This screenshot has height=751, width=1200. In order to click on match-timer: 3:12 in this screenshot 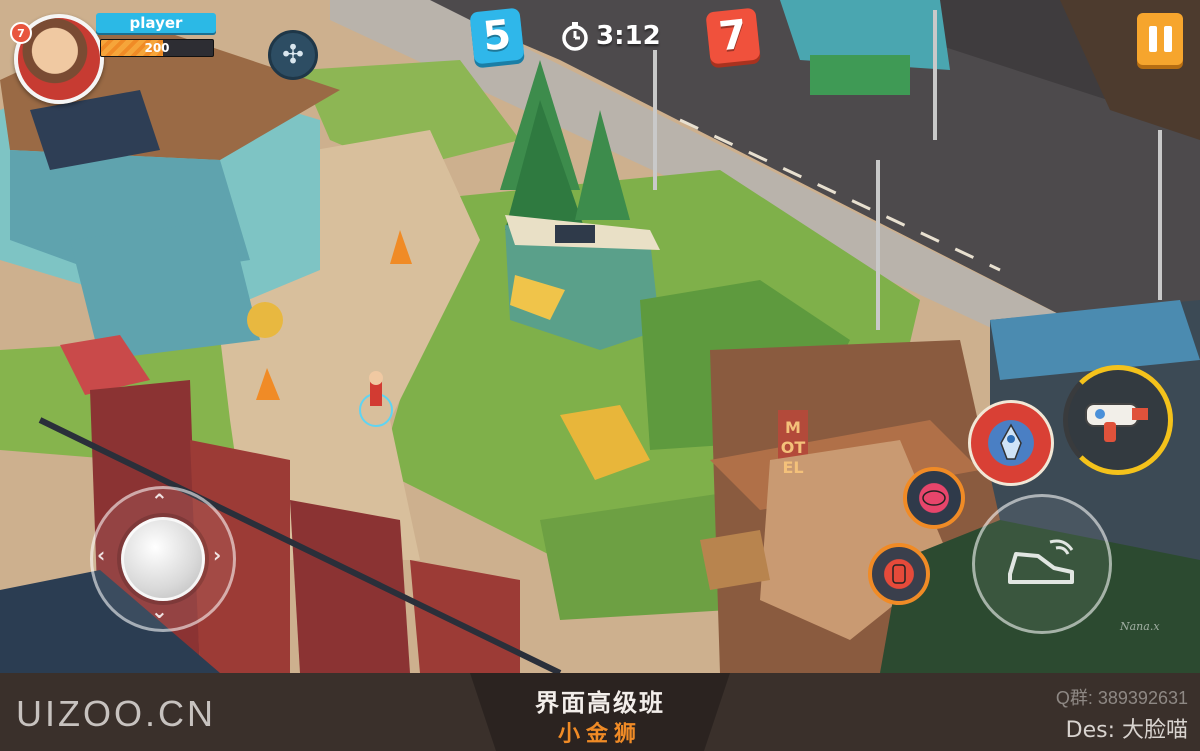, I will do `click(610, 36)`.